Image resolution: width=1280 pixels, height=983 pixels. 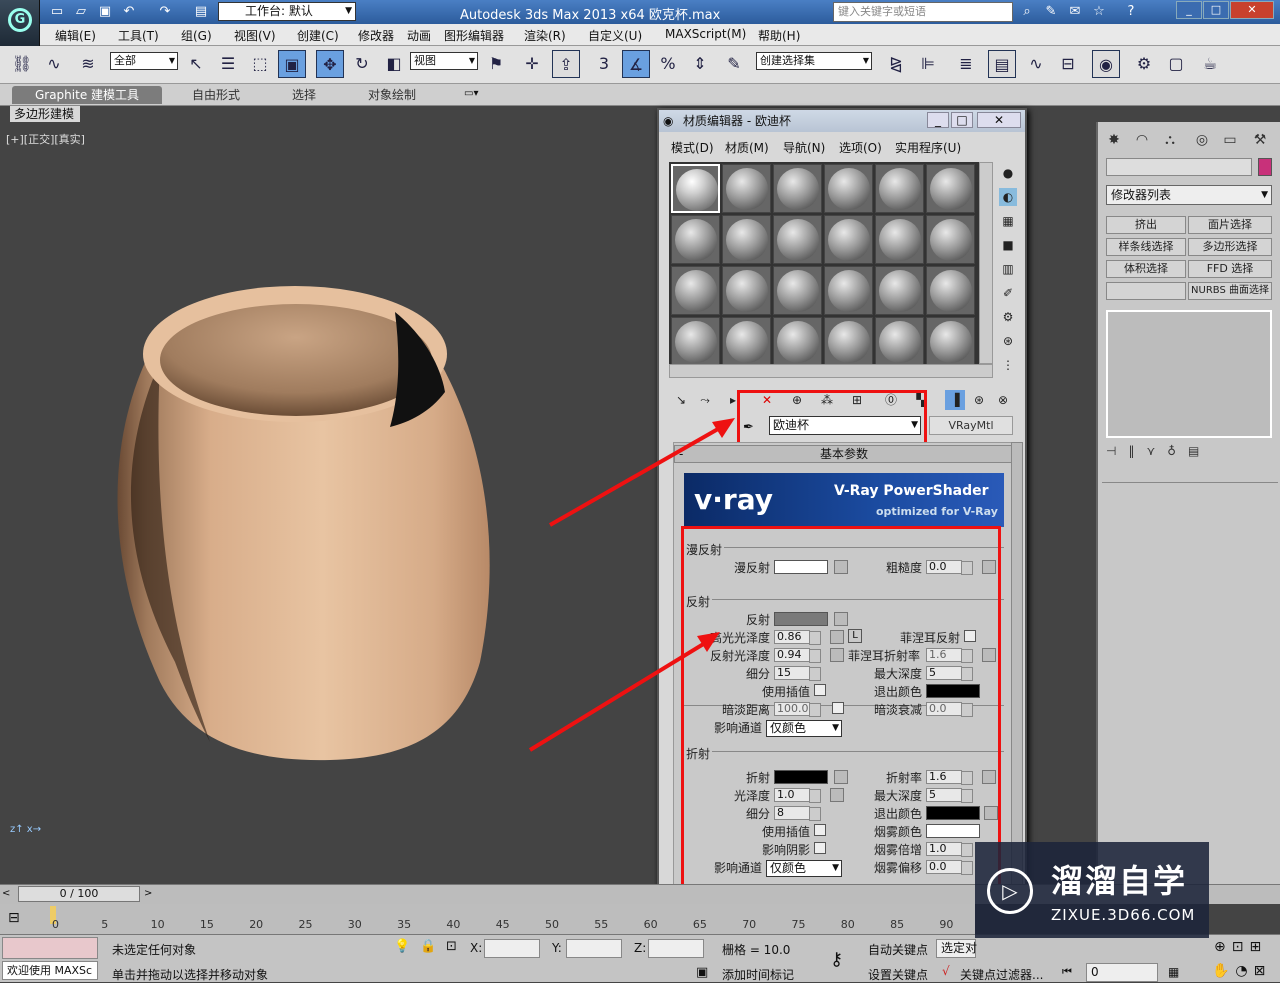 I want to click on prev-frame-icon: <, so click(x=6, y=893).